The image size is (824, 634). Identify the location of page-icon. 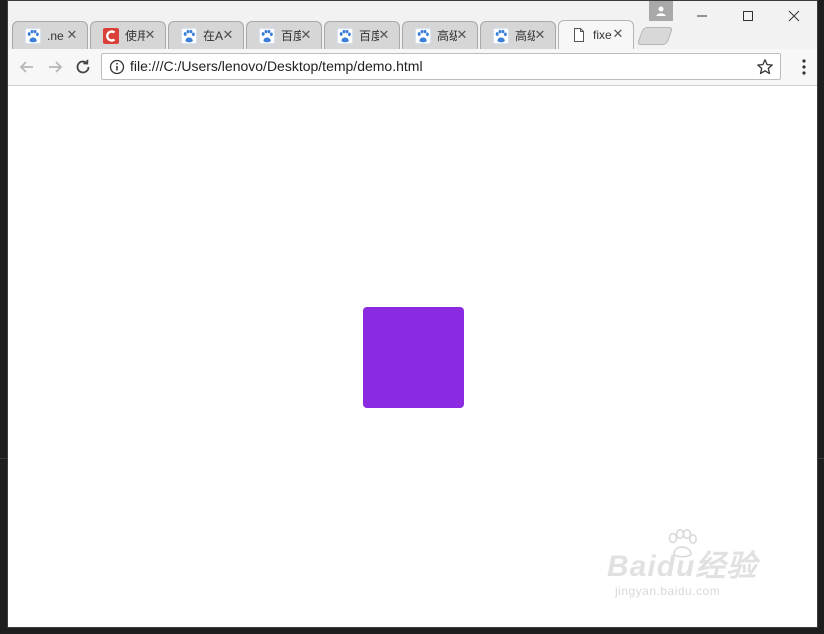
(579, 35).